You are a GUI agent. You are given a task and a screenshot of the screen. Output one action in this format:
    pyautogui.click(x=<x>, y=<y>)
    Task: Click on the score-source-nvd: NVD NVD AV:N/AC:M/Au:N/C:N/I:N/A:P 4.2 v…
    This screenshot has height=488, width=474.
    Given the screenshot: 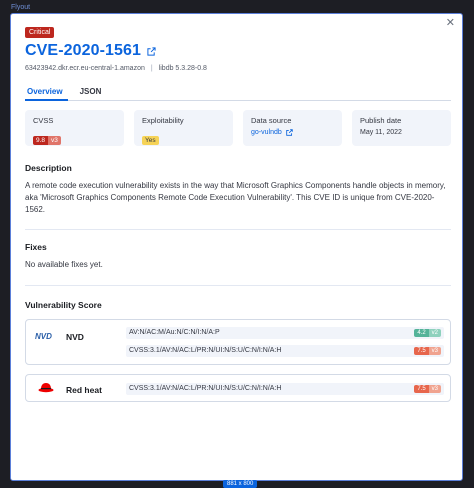 What is the action you would take?
    pyautogui.click(x=238, y=342)
    